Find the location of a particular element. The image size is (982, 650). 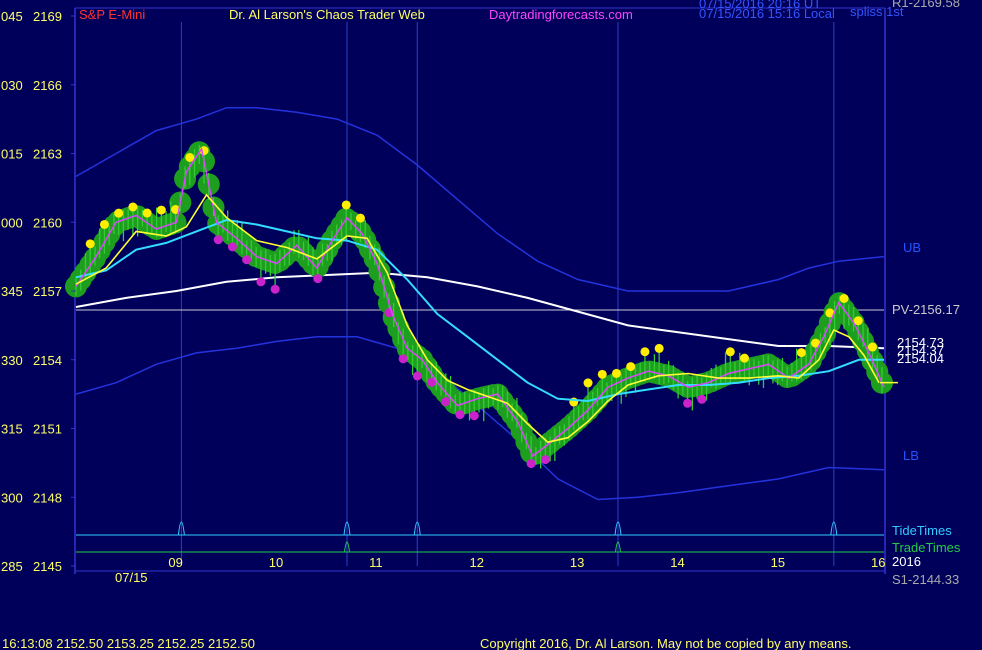

x-tick-label: 12 is located at coordinates (476, 562).